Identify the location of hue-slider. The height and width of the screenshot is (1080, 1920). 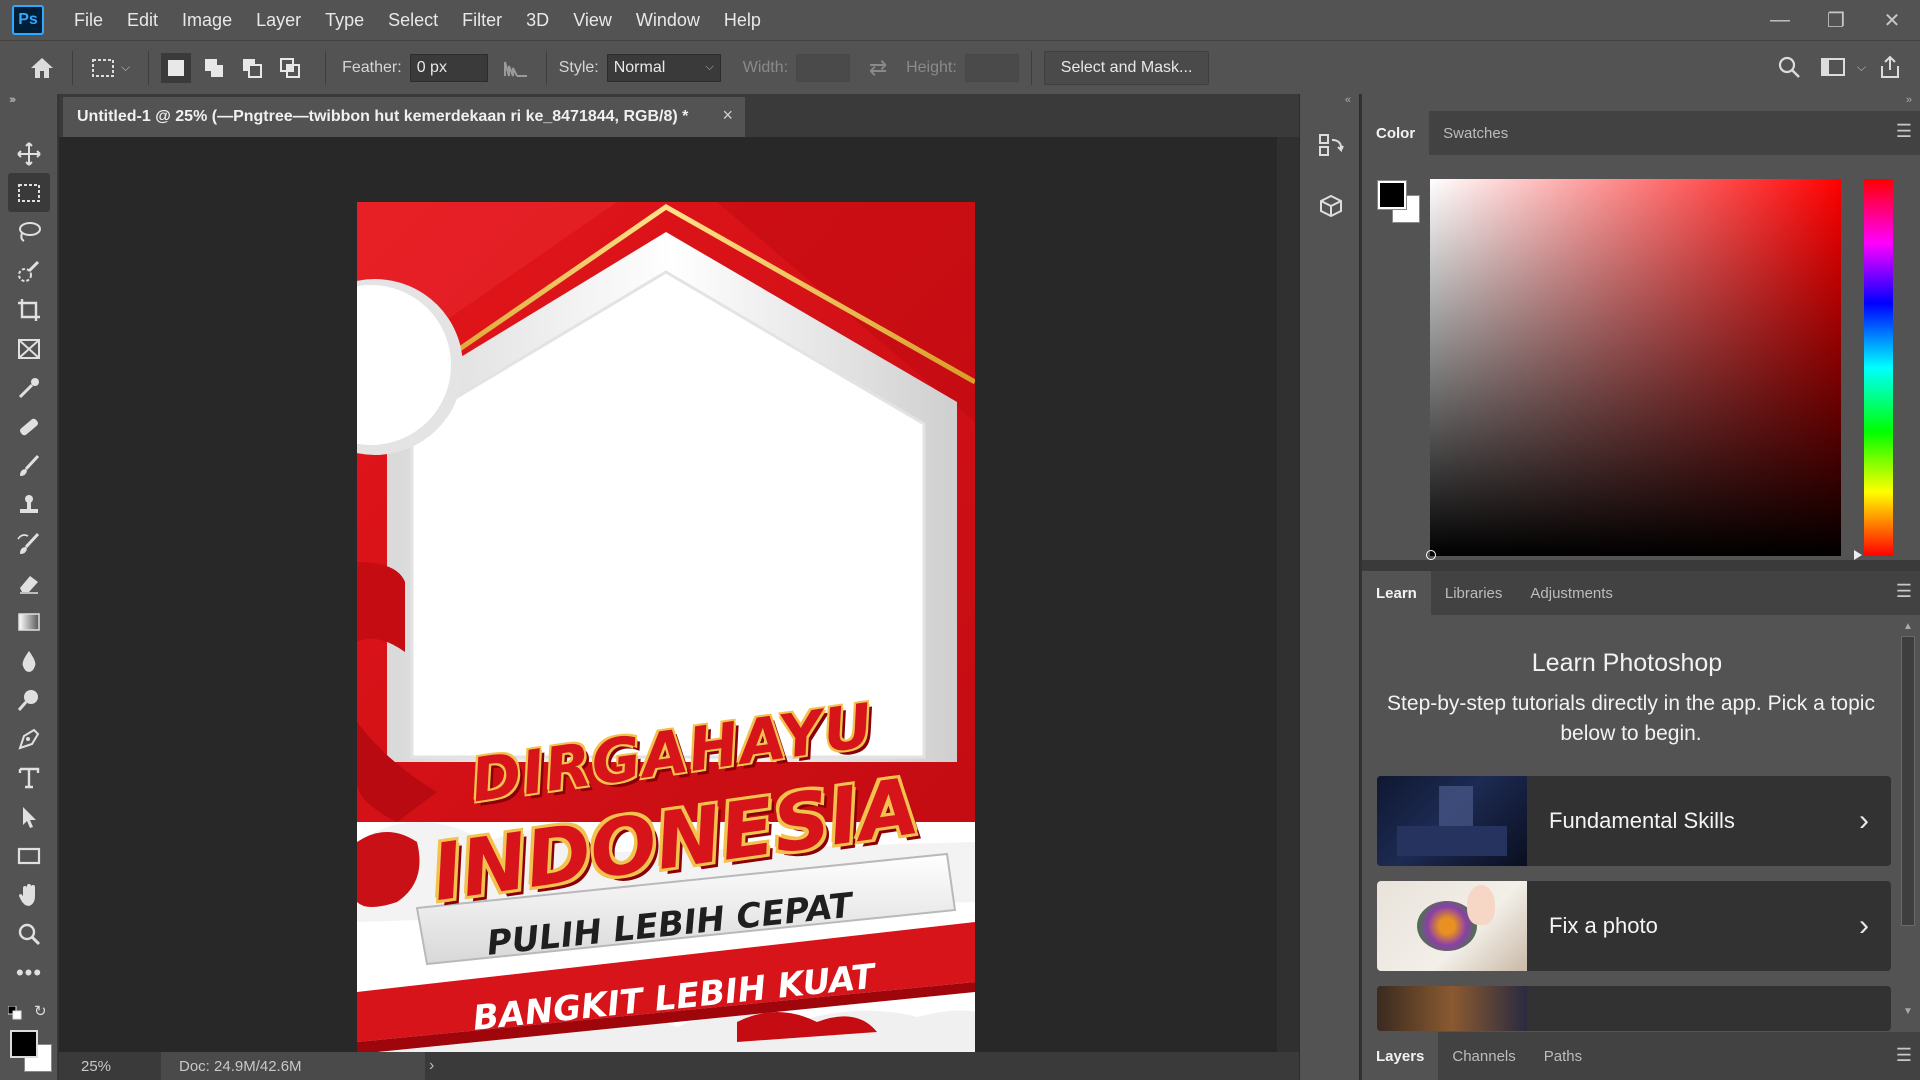
(1873, 369).